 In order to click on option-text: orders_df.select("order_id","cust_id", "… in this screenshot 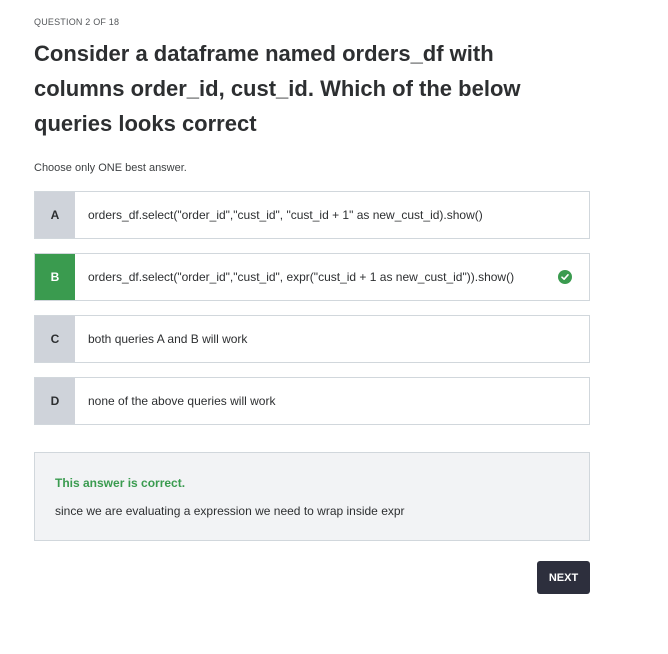, I will do `click(285, 215)`.